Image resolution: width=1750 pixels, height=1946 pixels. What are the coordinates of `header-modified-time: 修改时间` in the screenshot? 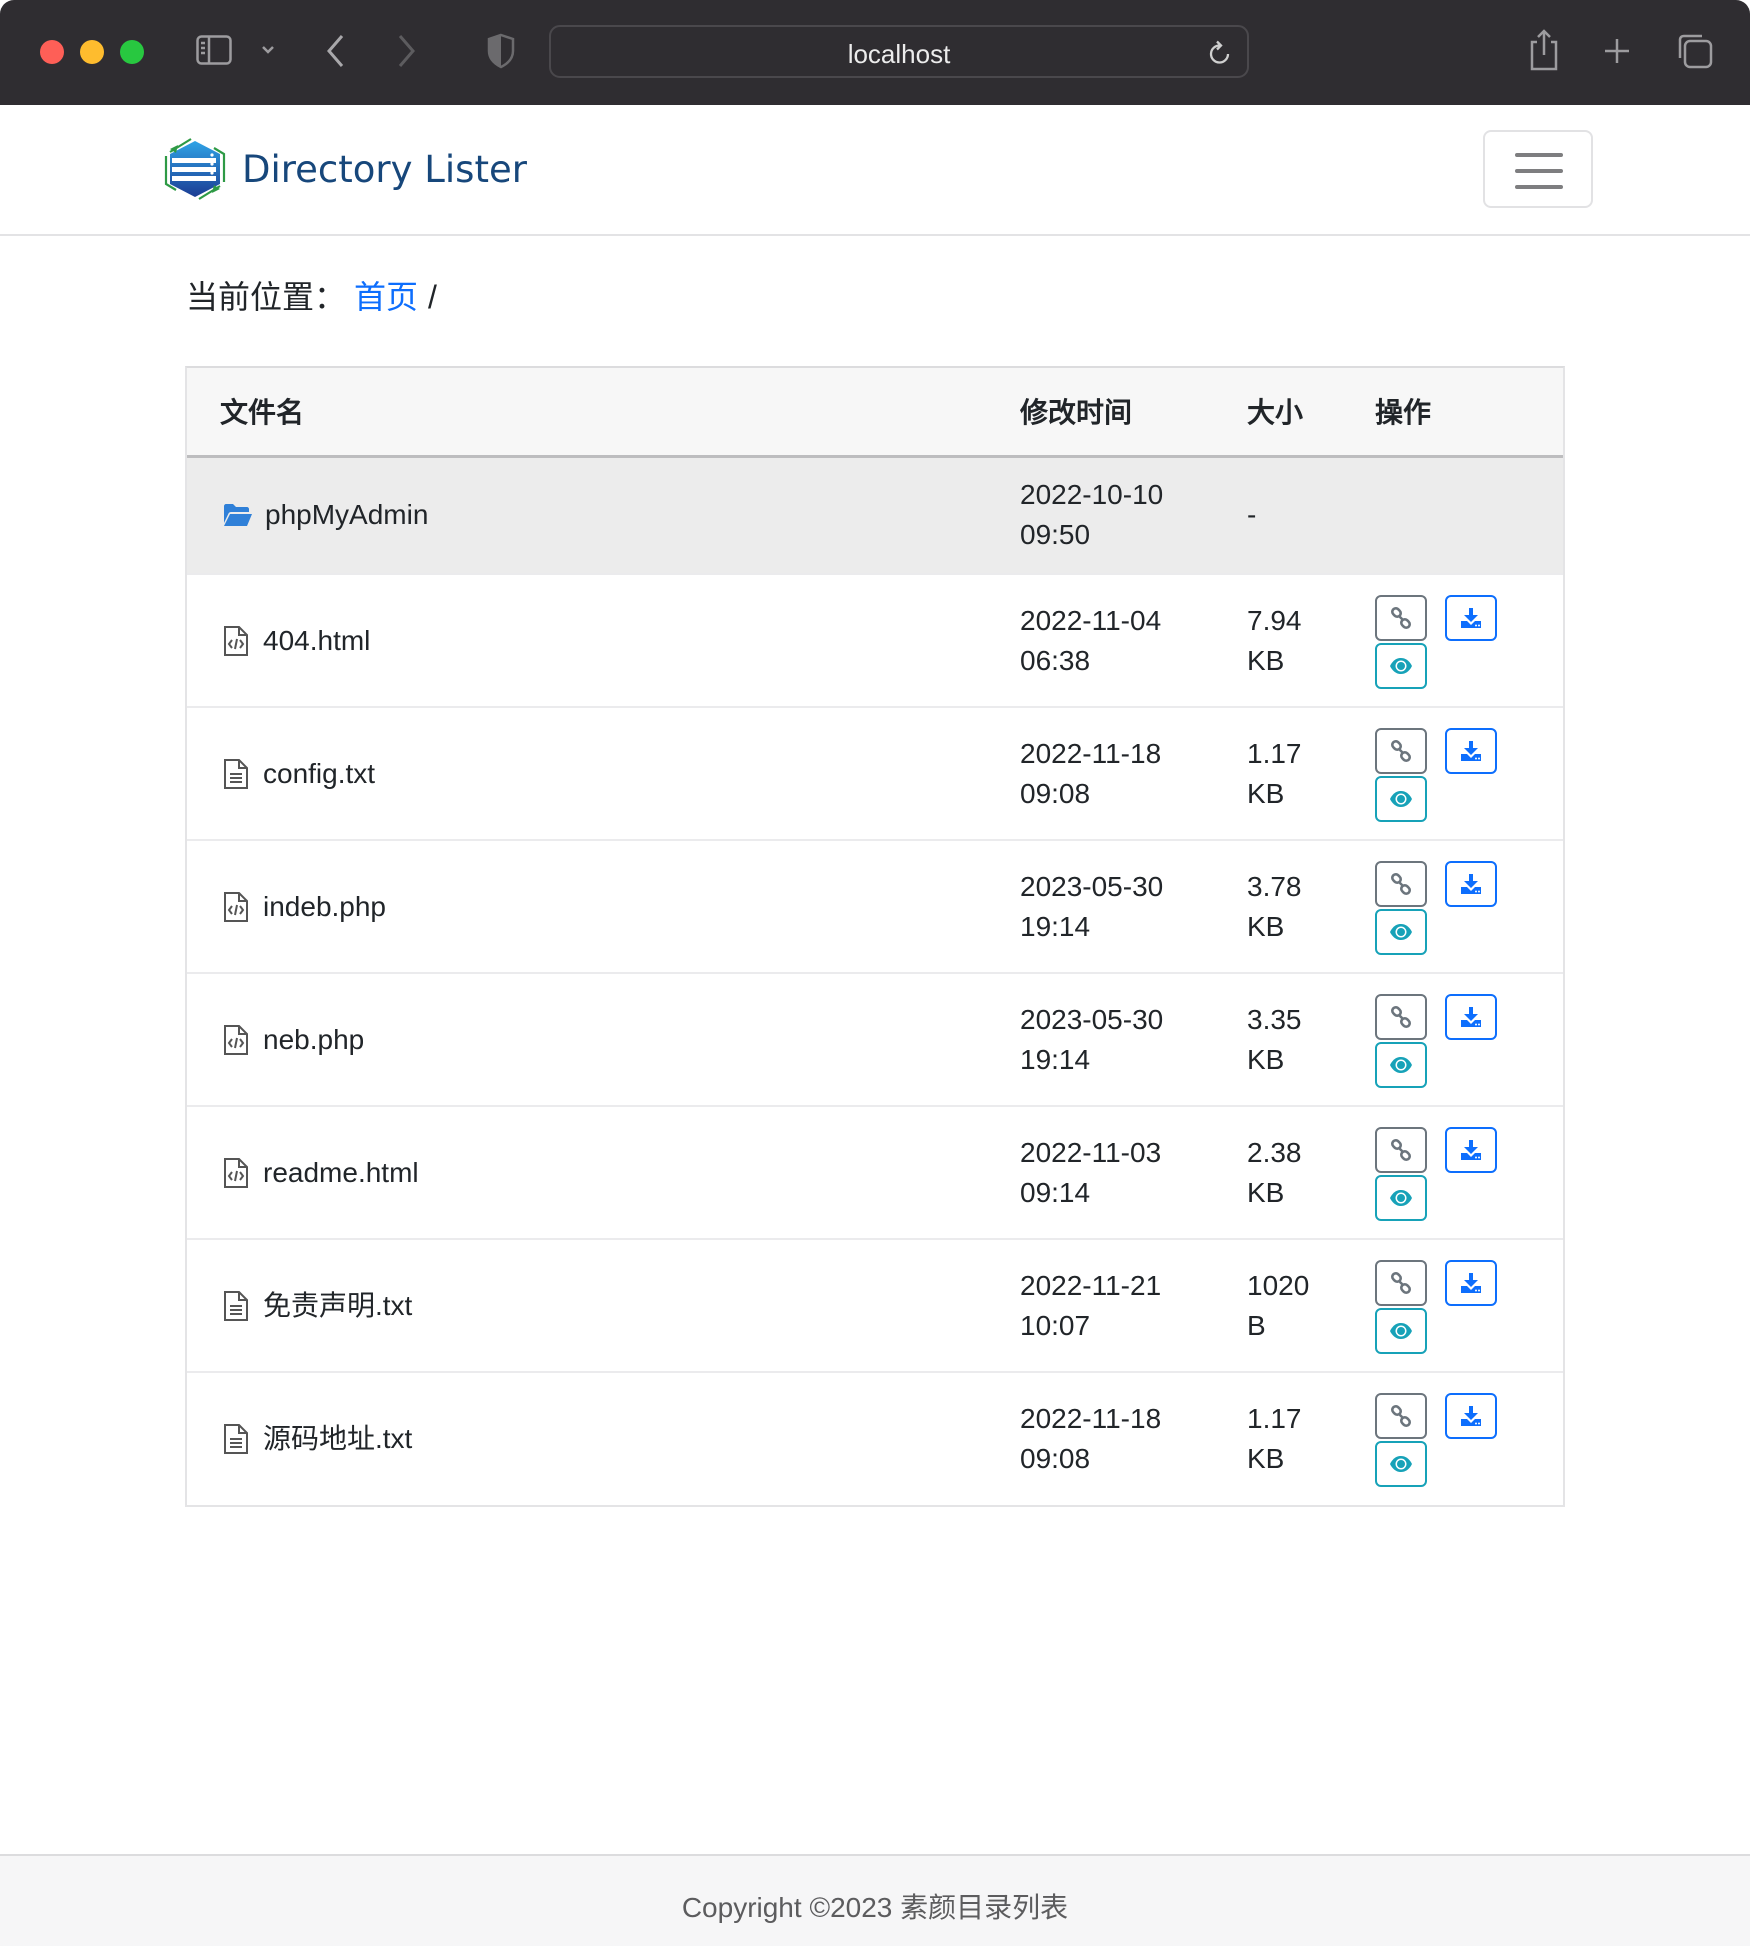 It's located at (1133, 412).